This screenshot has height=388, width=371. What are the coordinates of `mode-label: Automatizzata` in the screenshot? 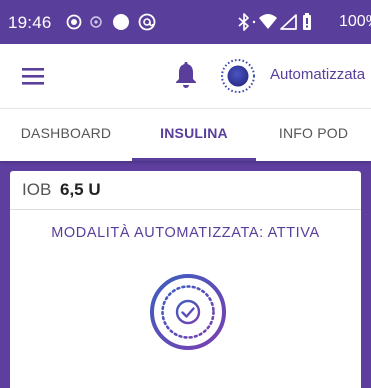 It's located at (318, 74).